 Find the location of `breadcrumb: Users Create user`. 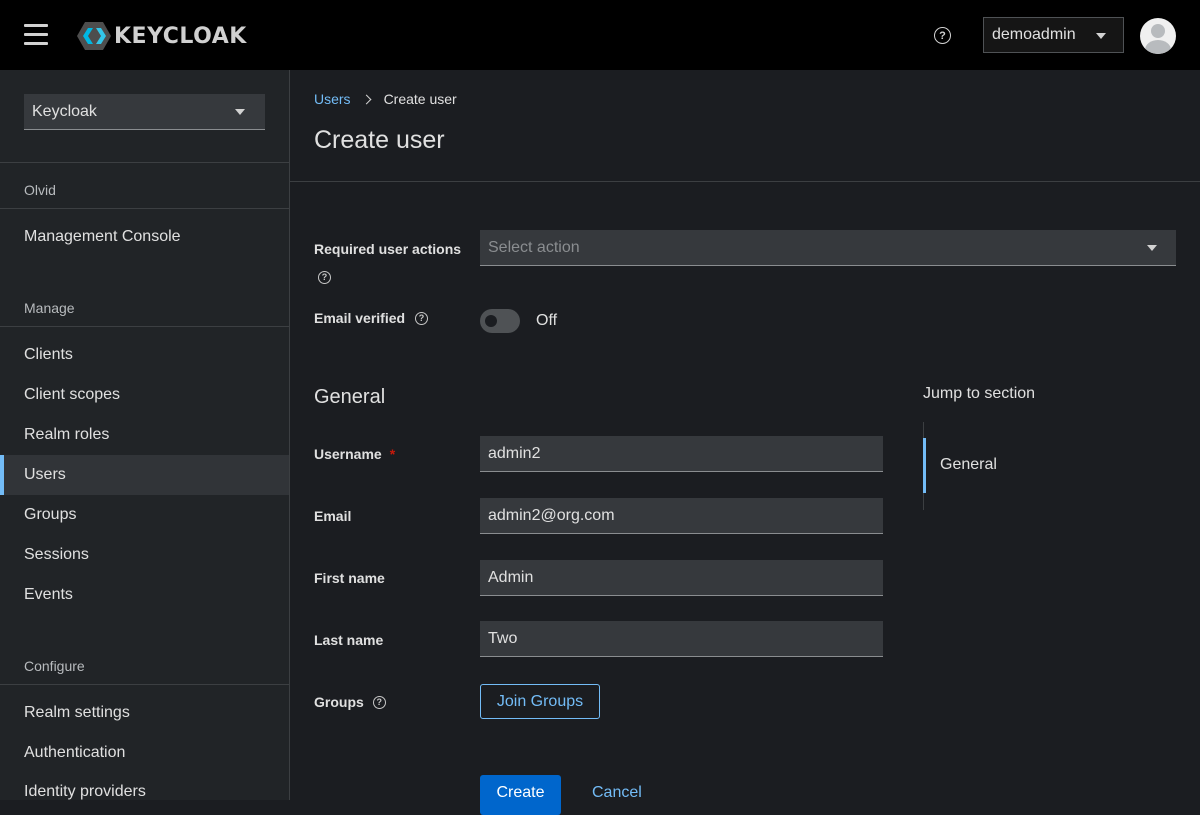

breadcrumb: Users Create user is located at coordinates (385, 99).